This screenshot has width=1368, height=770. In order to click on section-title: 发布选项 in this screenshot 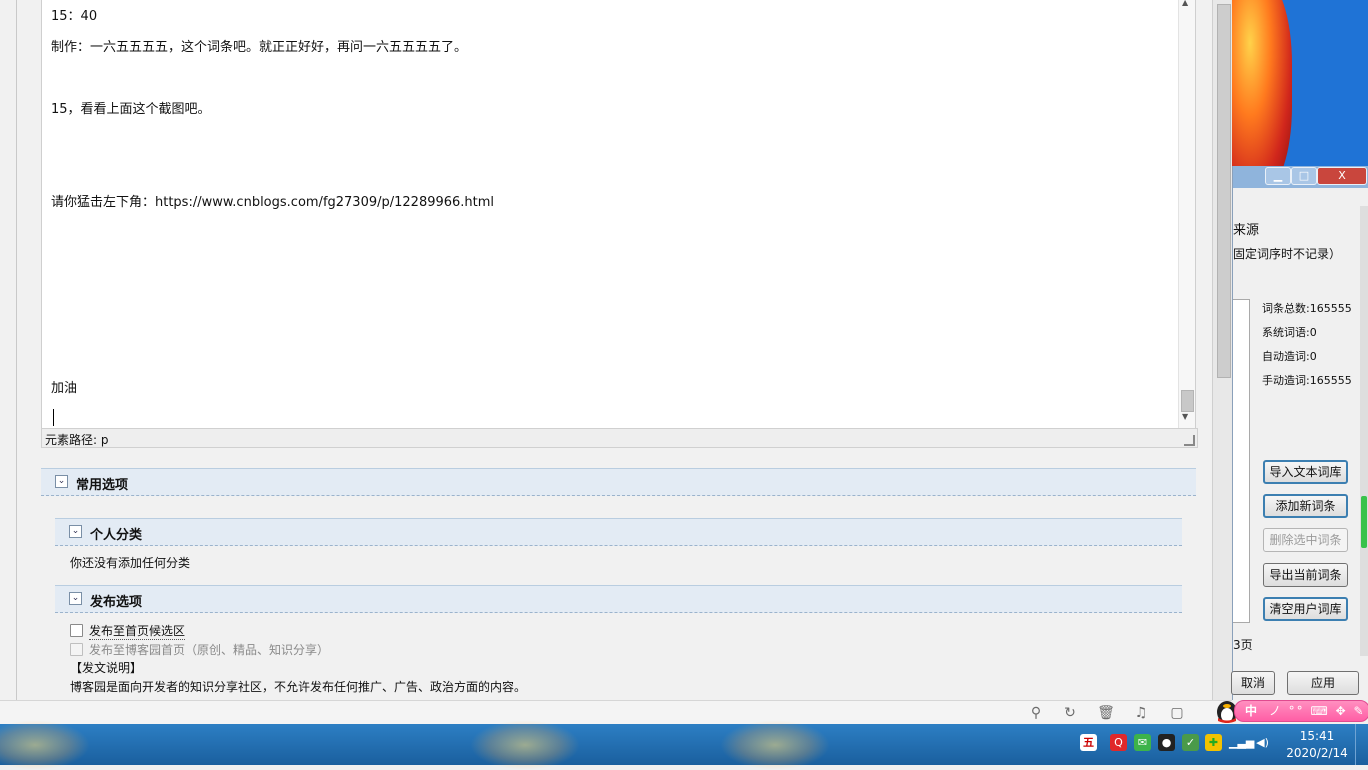, I will do `click(116, 602)`.